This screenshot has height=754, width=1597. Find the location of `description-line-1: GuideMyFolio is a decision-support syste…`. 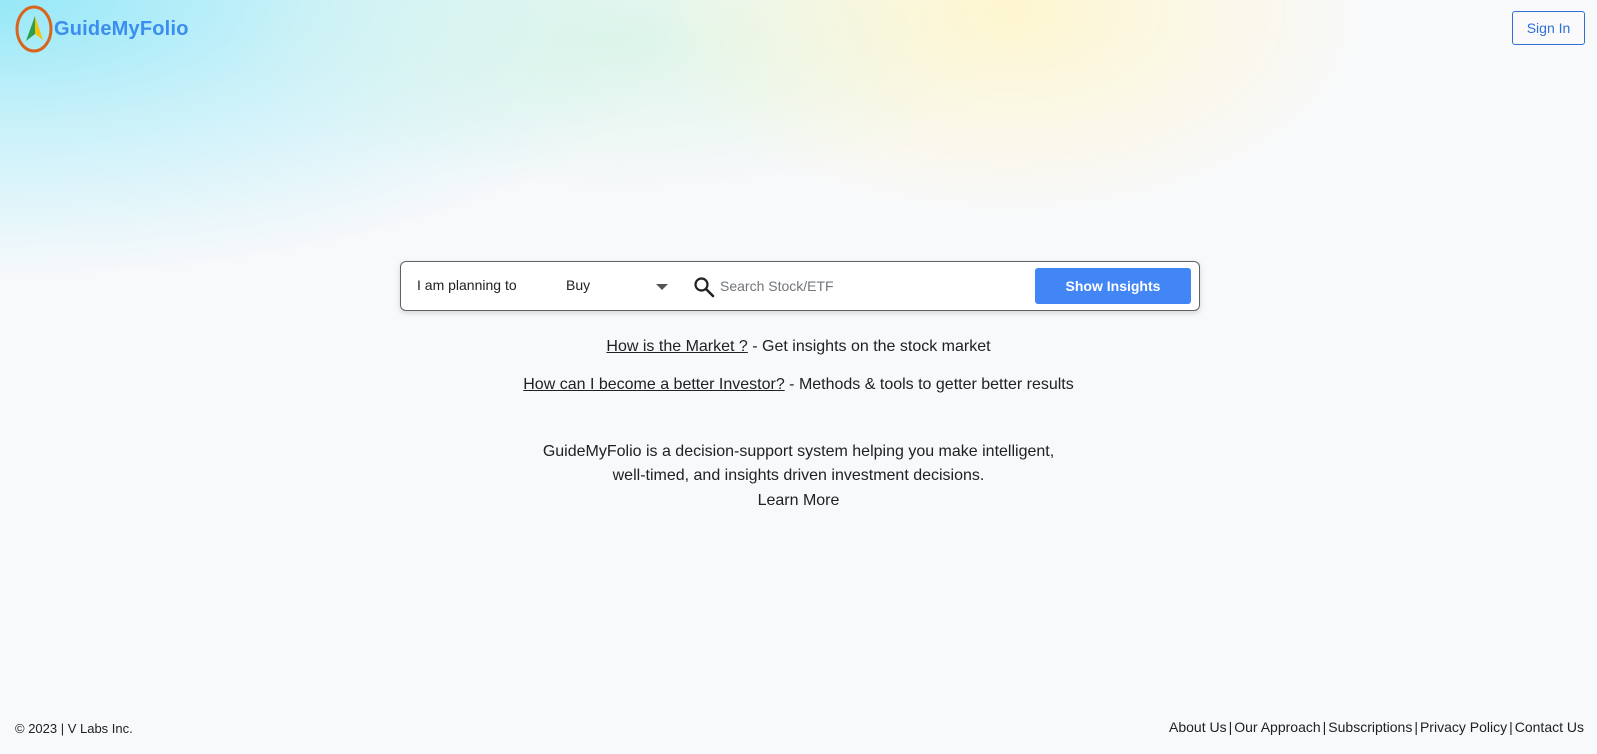

description-line-1: GuideMyFolio is a decision-support syste… is located at coordinates (798, 451).